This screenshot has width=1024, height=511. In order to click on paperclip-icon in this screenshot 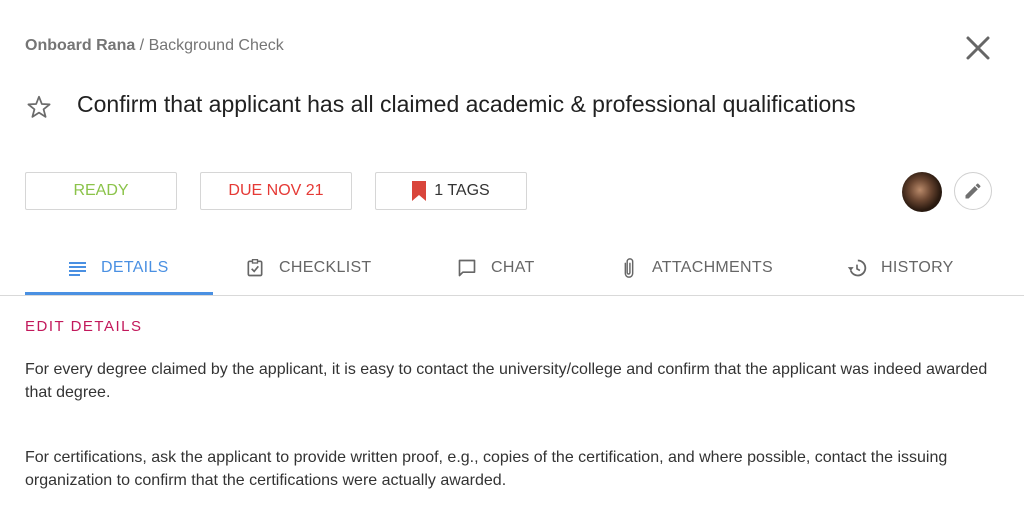, I will do `click(629, 267)`.